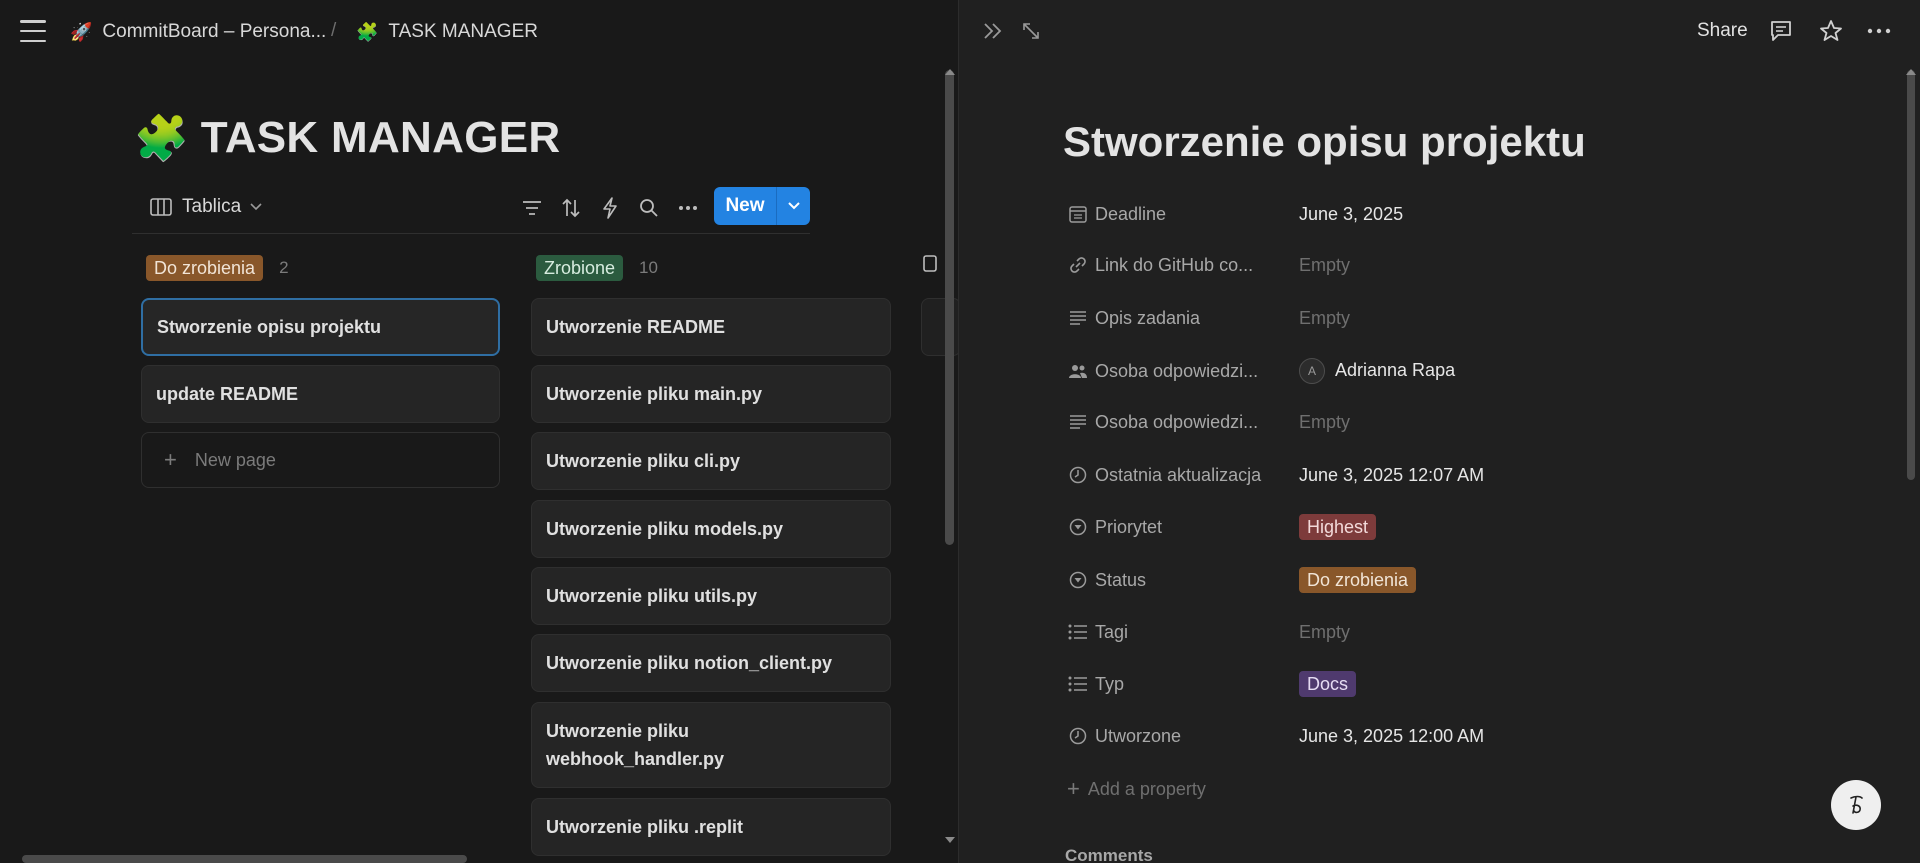 The width and height of the screenshot is (1920, 863). Describe the element at coordinates (1447, 318) in the screenshot. I see `property-description: Opis zadania Empty` at that location.